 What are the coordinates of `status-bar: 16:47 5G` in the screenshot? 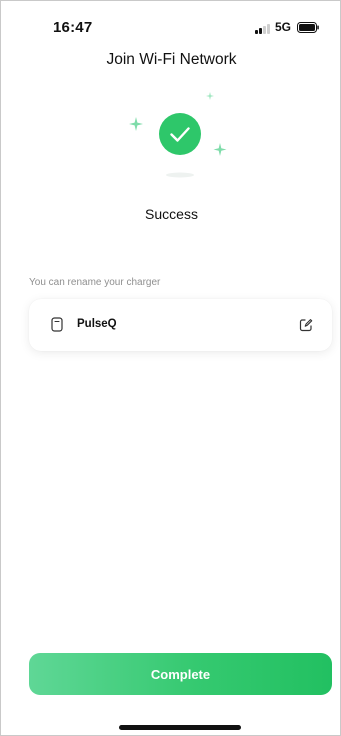 It's located at (171, 23).